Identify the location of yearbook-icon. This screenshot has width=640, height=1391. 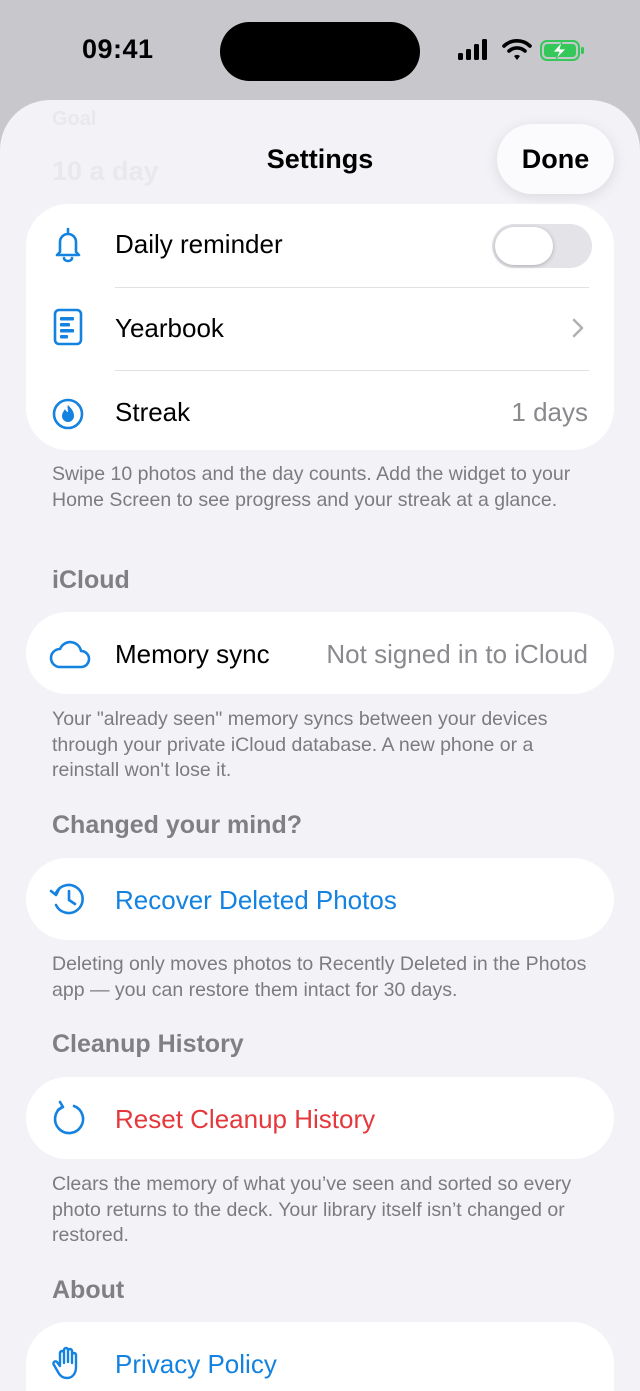
(68, 327).